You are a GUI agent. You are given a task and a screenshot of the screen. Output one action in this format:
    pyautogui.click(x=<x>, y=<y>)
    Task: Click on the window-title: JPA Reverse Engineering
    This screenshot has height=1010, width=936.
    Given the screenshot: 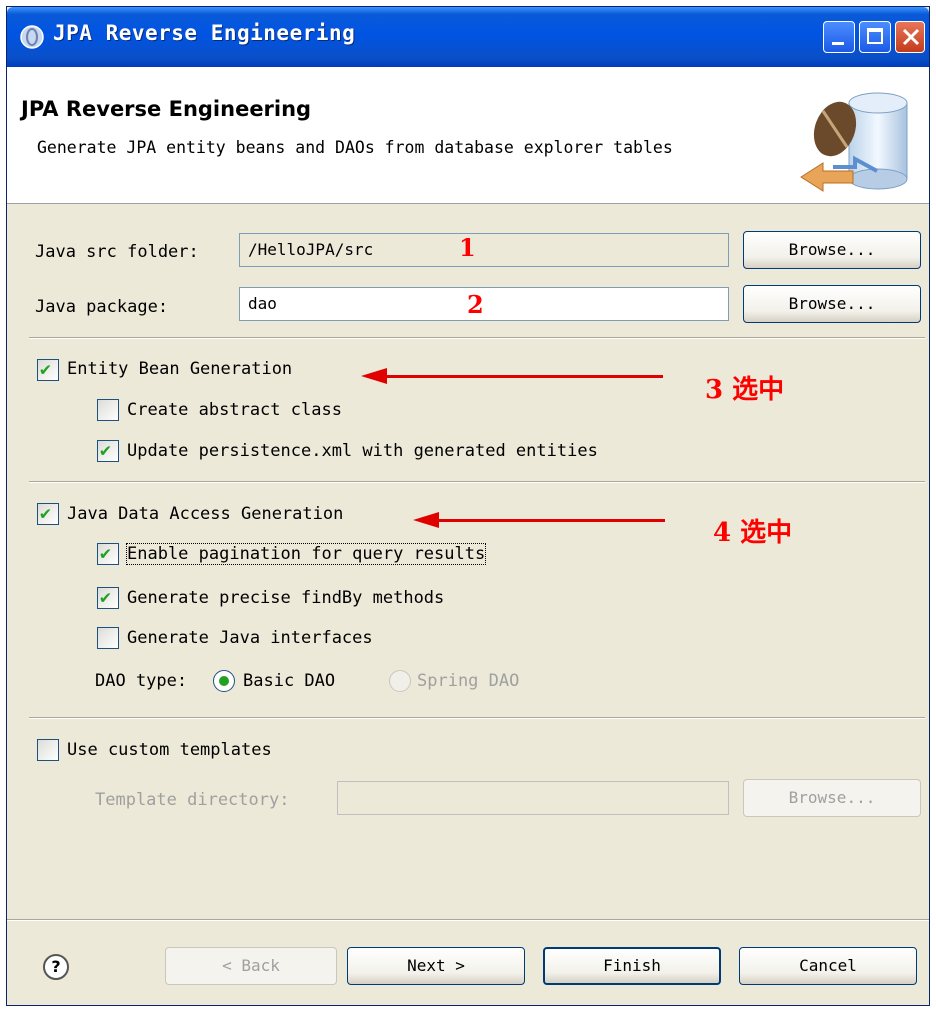 What is the action you would take?
    pyautogui.click(x=204, y=33)
    